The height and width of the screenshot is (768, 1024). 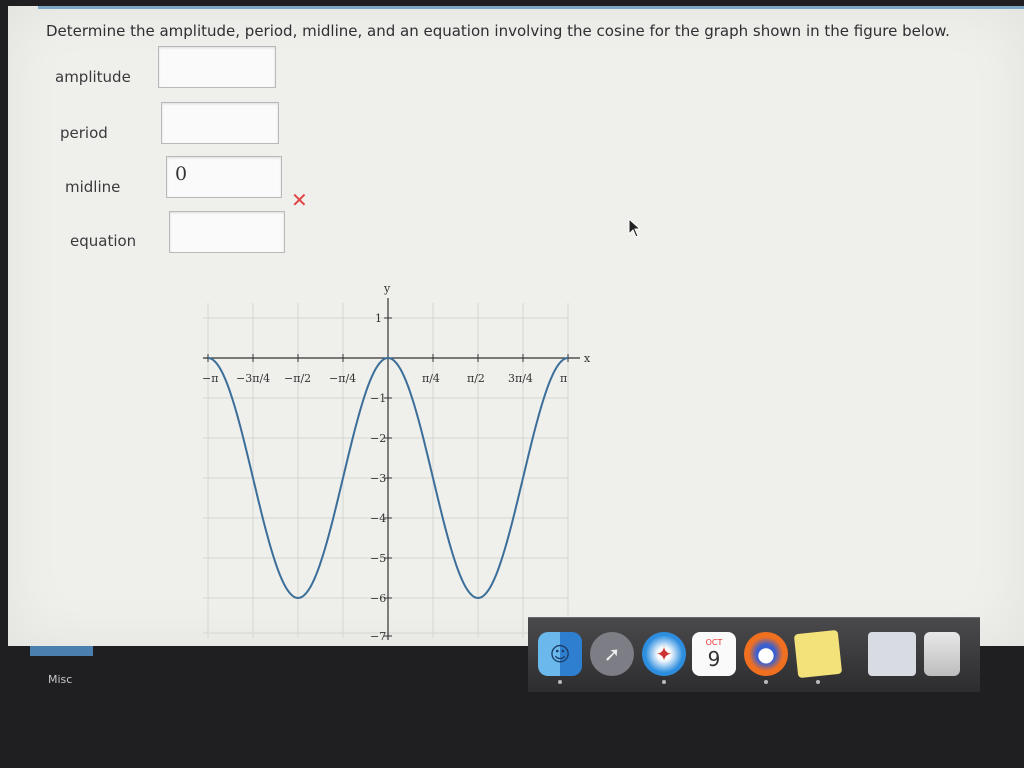 I want to click on x-tick-label: −π/4, so click(x=342, y=378).